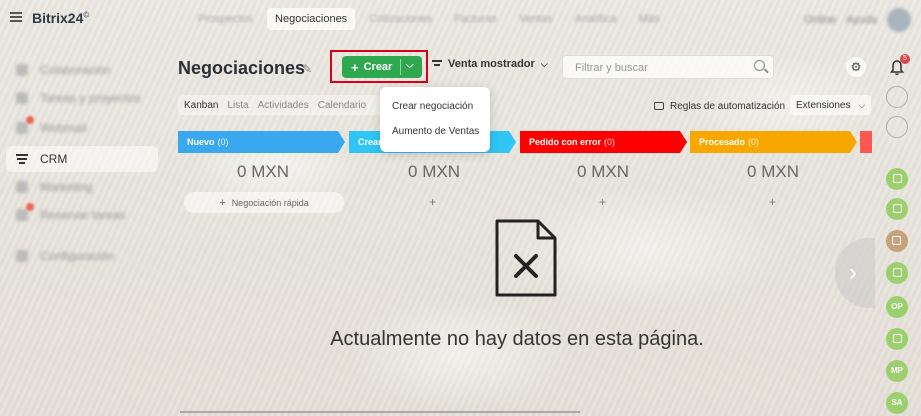 The height and width of the screenshot is (416, 921). Describe the element at coordinates (437, 64) in the screenshot. I see `funnel-icon` at that location.